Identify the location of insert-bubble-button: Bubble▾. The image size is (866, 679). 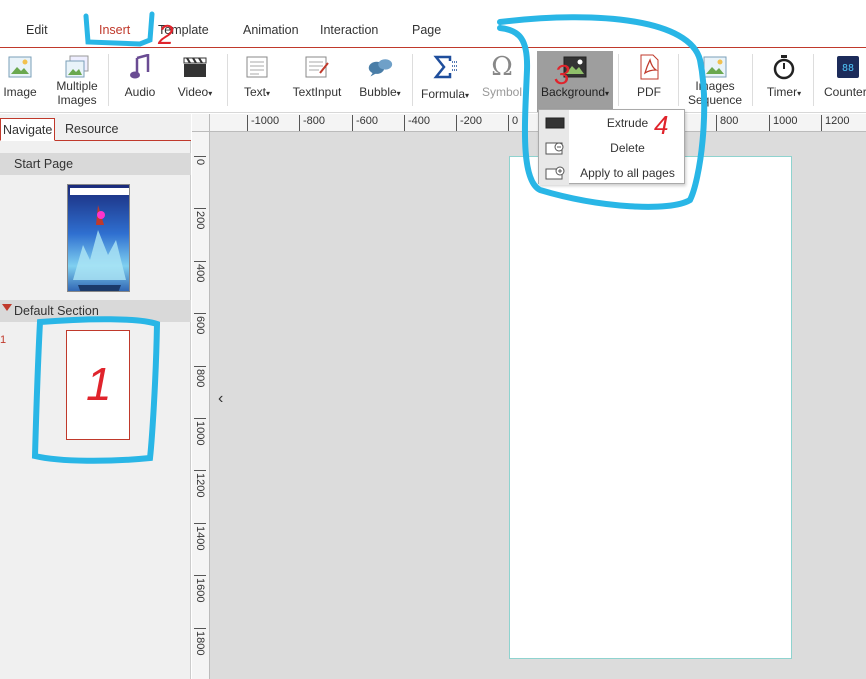
(380, 80).